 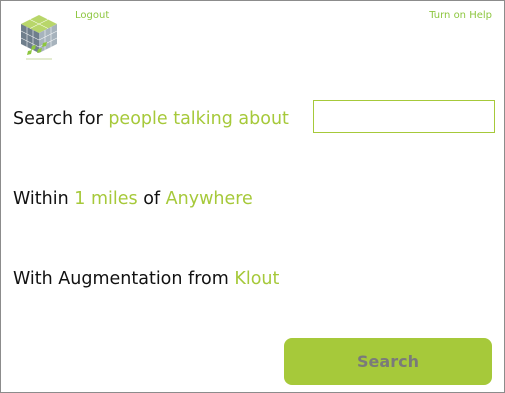 I want to click on augmentation-row: With Augmentation from Klout, so click(x=146, y=279).